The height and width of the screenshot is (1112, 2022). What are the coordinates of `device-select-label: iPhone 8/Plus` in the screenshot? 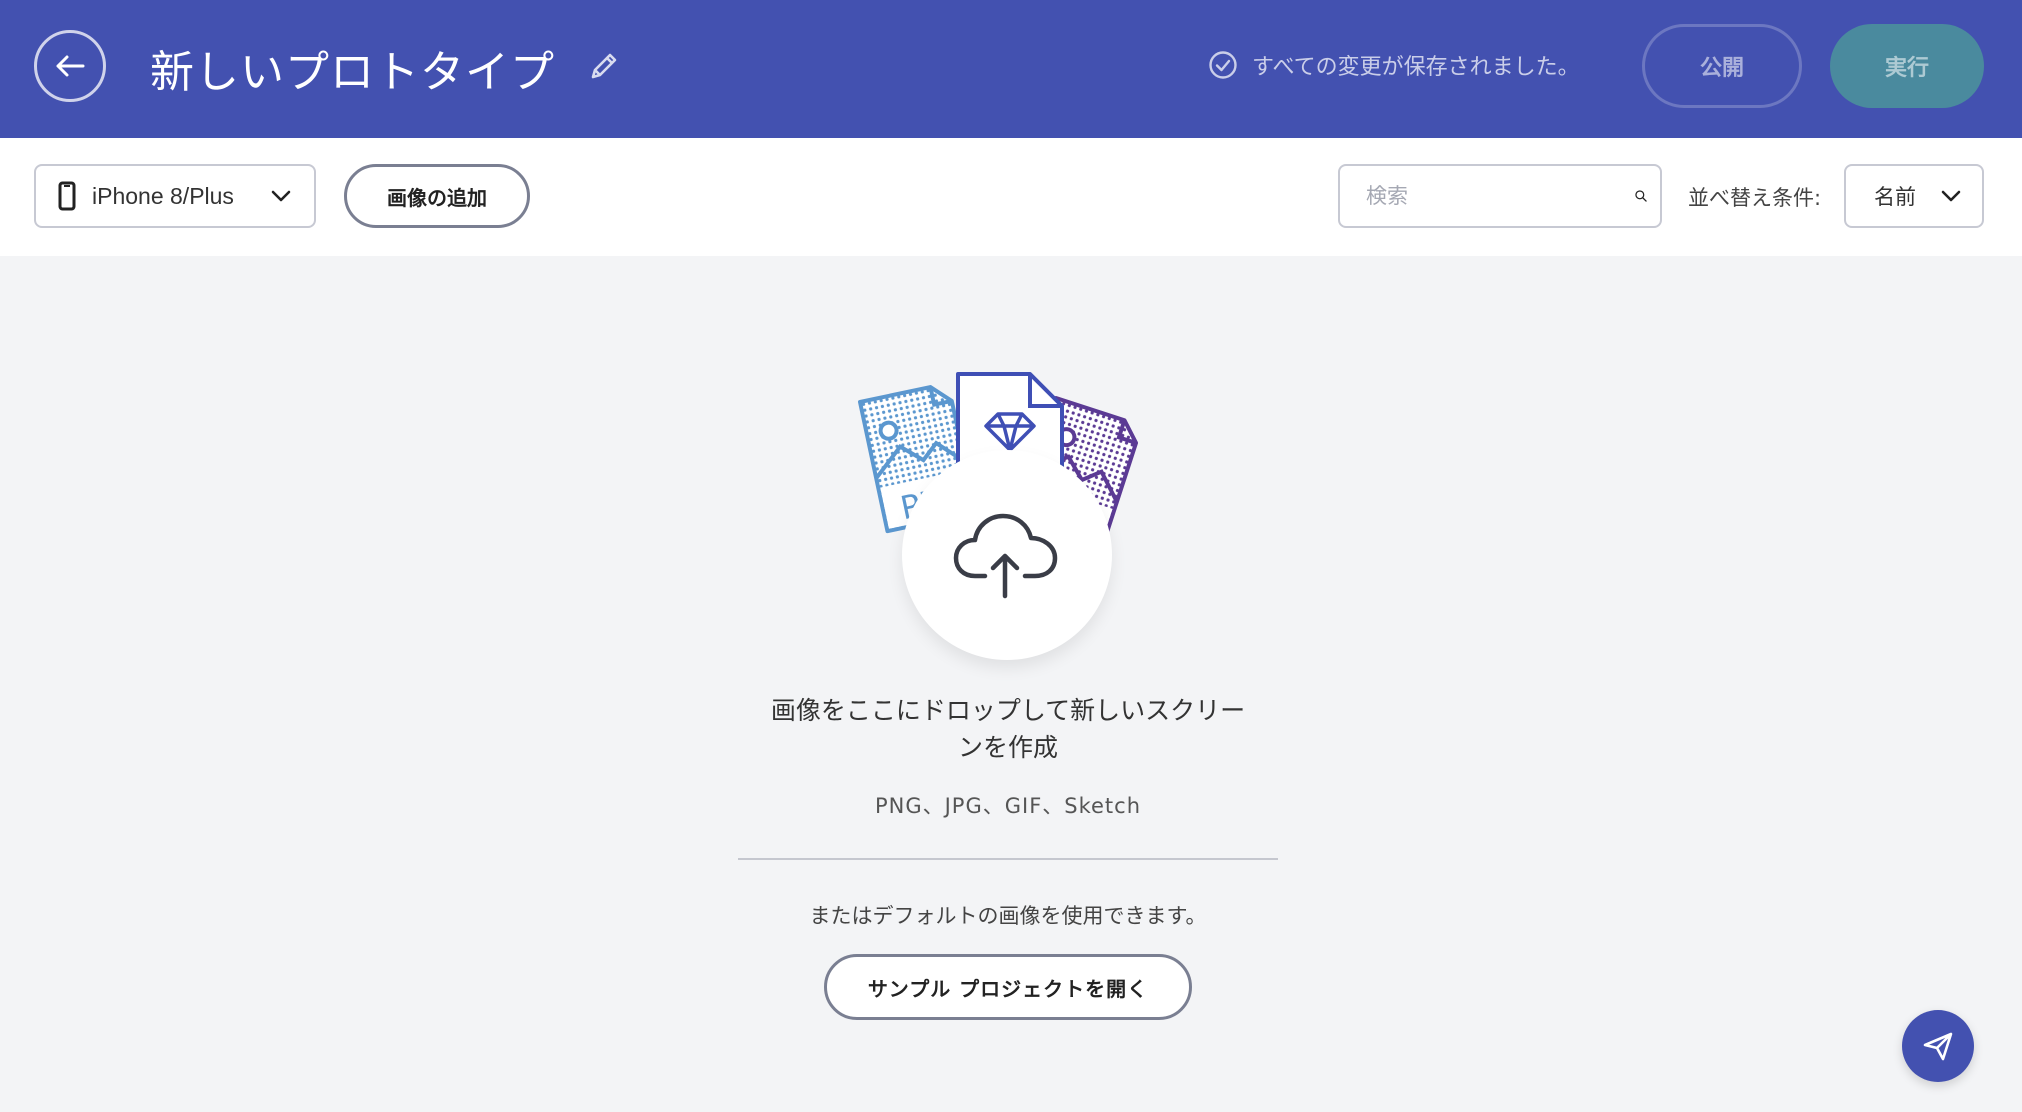 It's located at (163, 195).